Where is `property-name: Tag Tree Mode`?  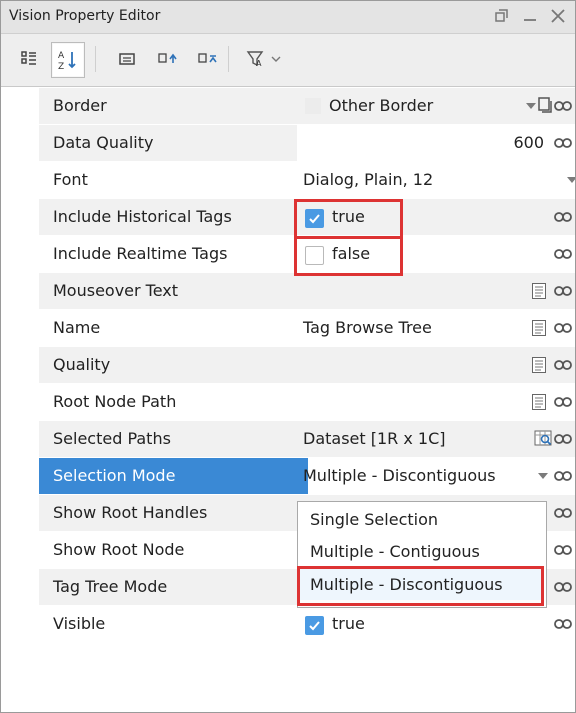 property-name: Tag Tree Mode is located at coordinates (173, 587).